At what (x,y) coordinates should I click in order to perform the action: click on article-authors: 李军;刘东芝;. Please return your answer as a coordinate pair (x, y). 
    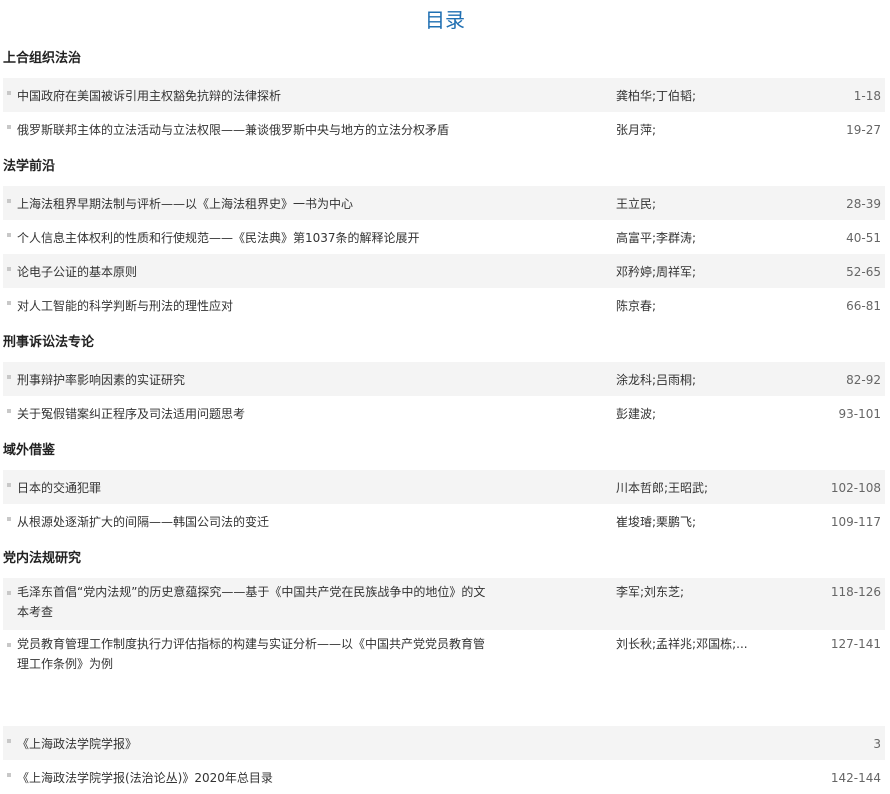
    Looking at the image, I should click on (650, 592).